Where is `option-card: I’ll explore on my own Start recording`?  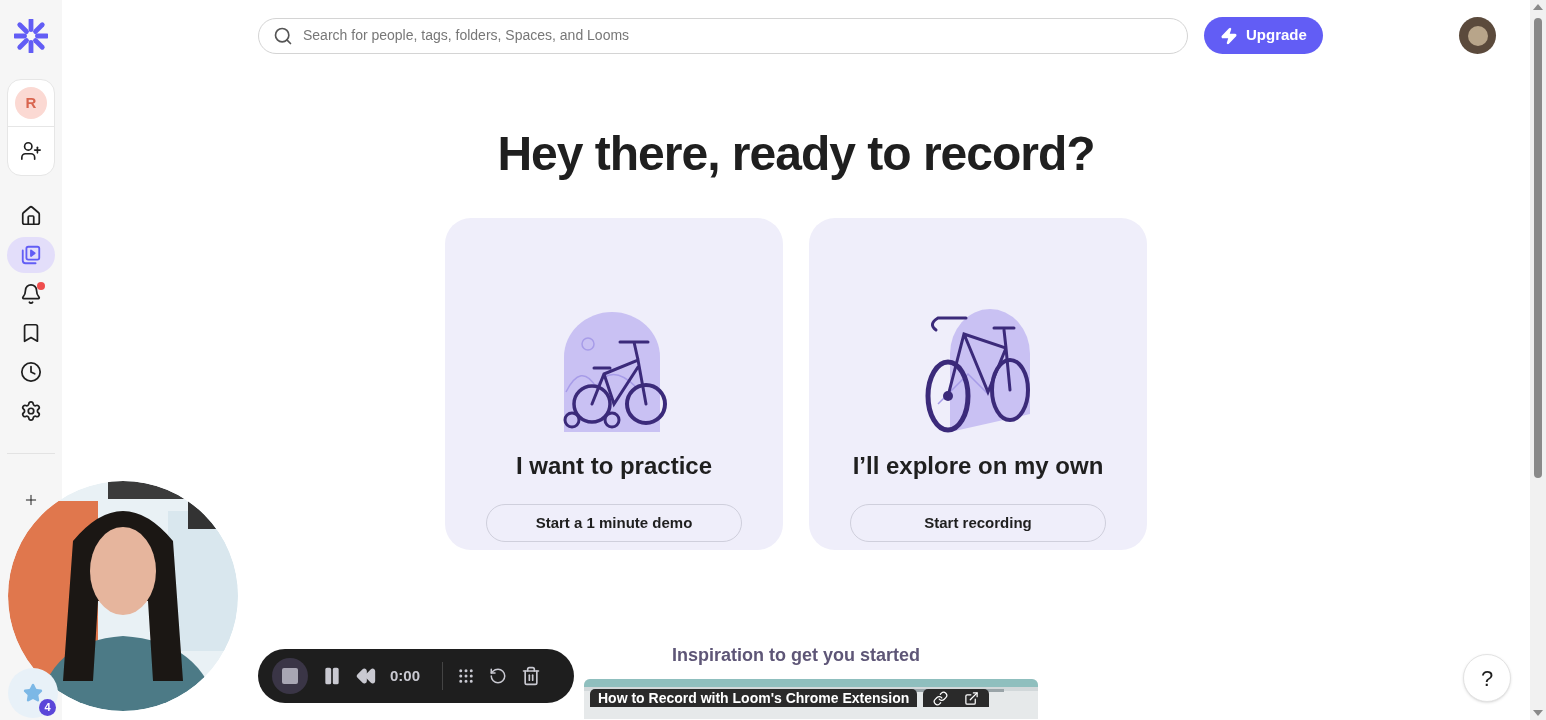 option-card: I’ll explore on my own Start recording is located at coordinates (978, 384).